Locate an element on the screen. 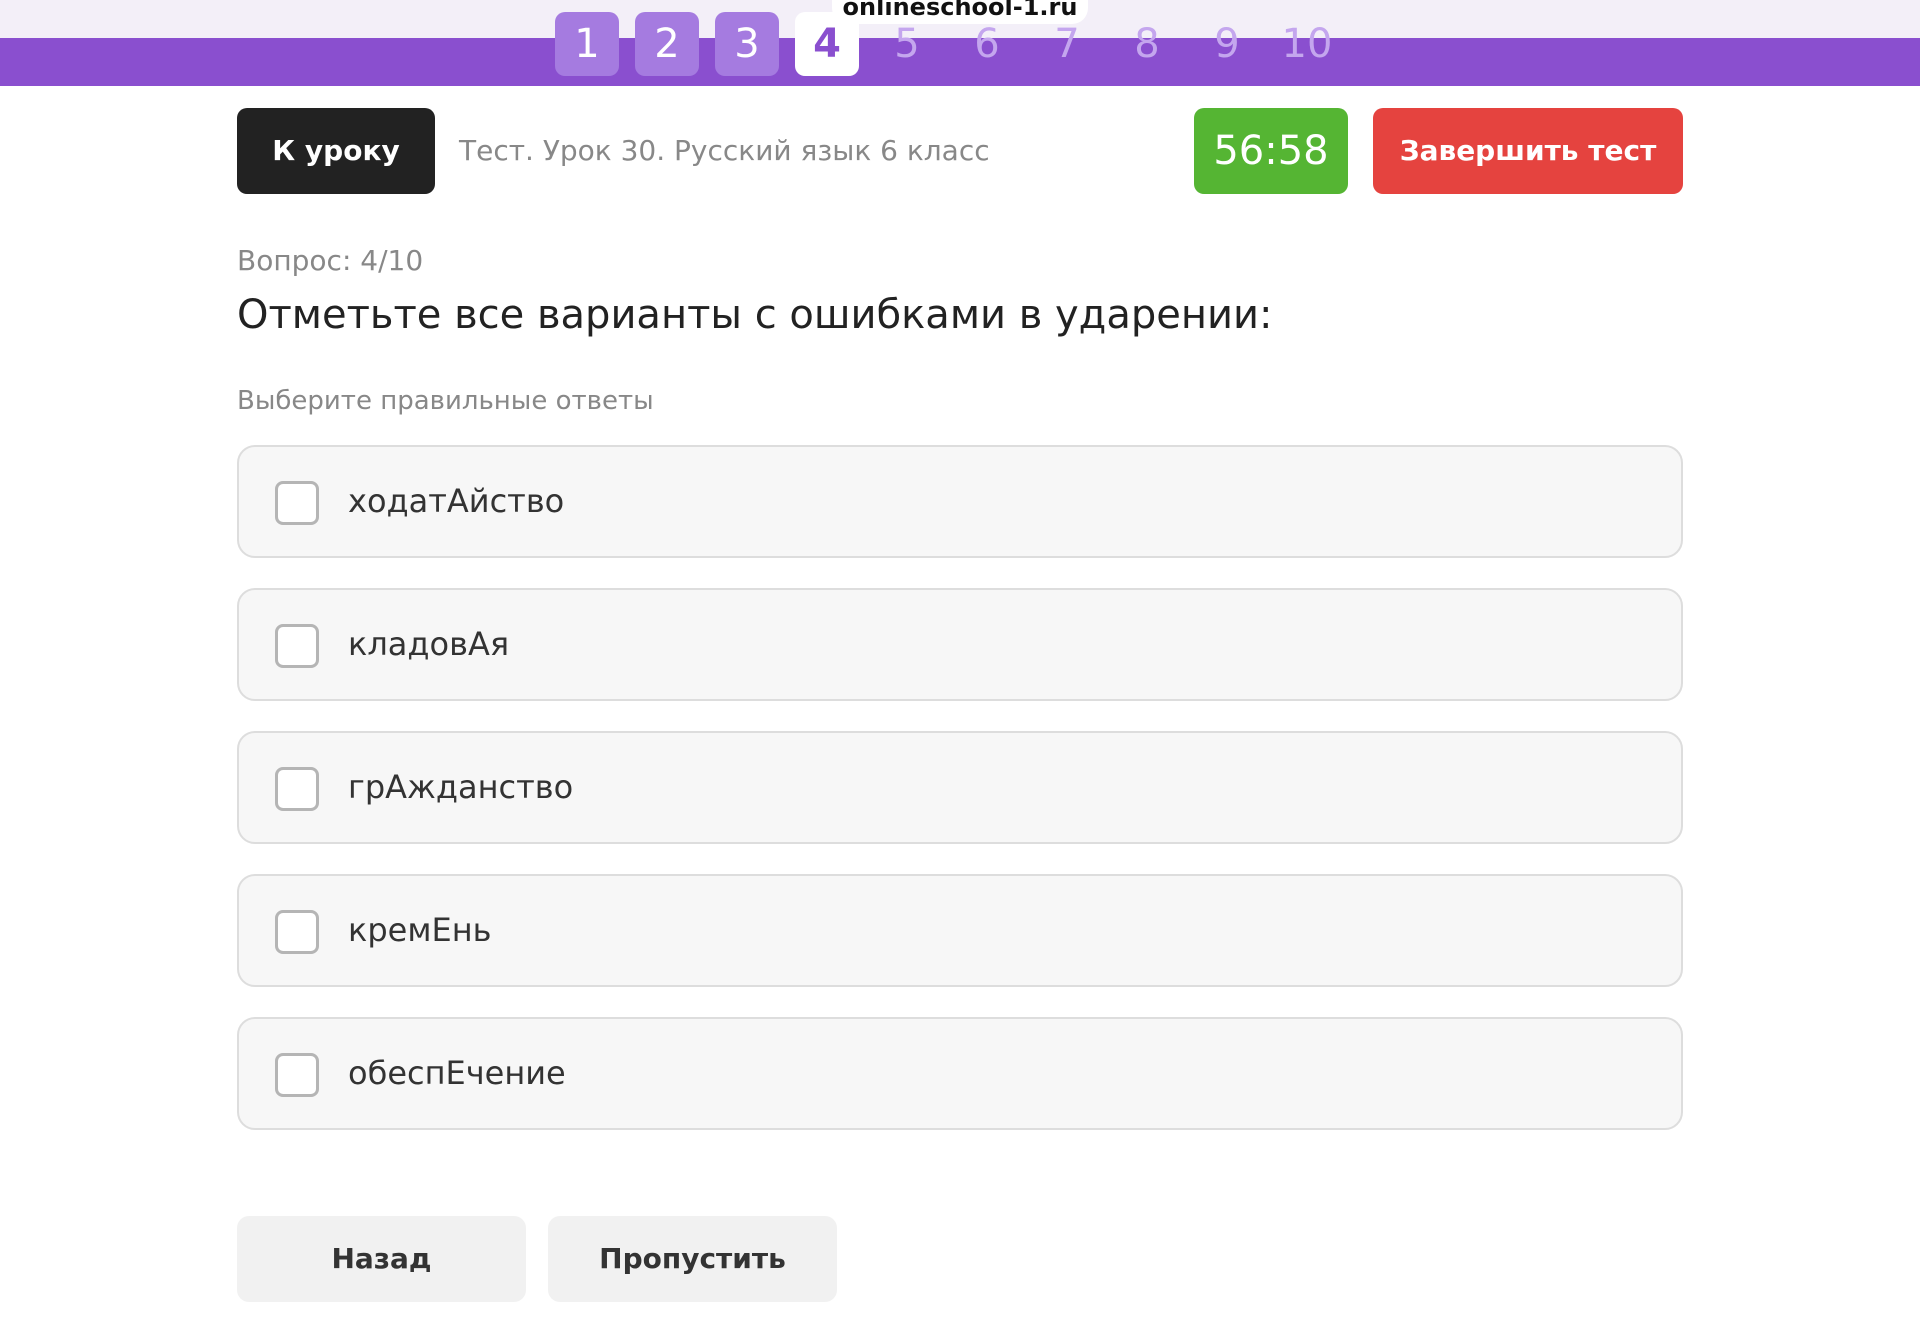 The width and height of the screenshot is (1920, 1334). answer-option: кладовАя is located at coordinates (960, 644).